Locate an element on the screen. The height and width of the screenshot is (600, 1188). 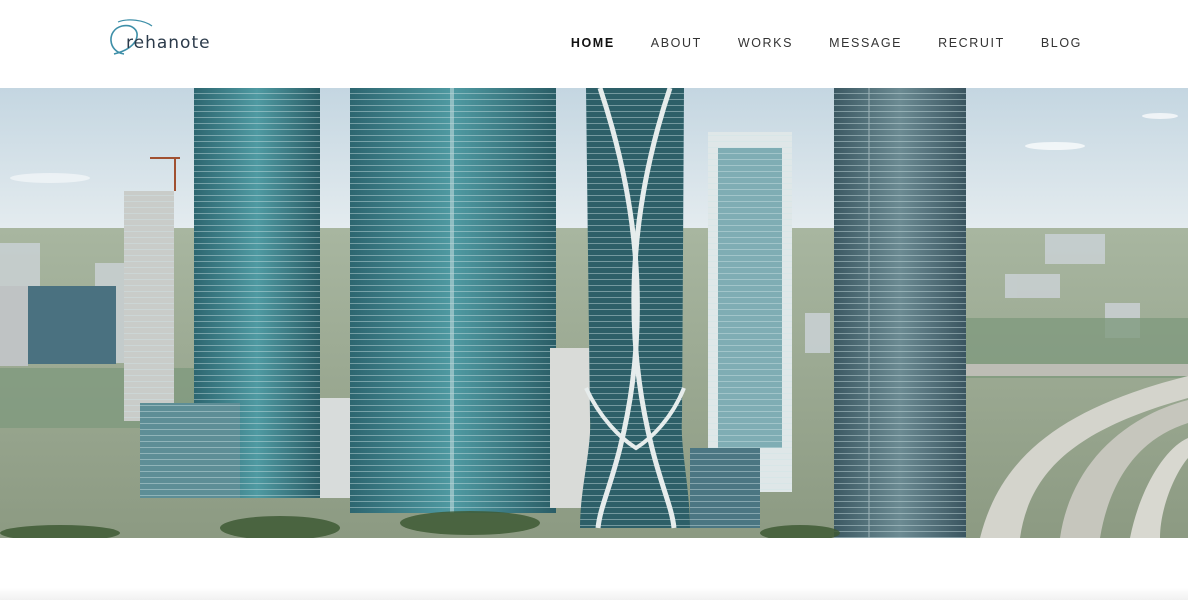
nav-recruit: RECRUIT is located at coordinates (971, 43).